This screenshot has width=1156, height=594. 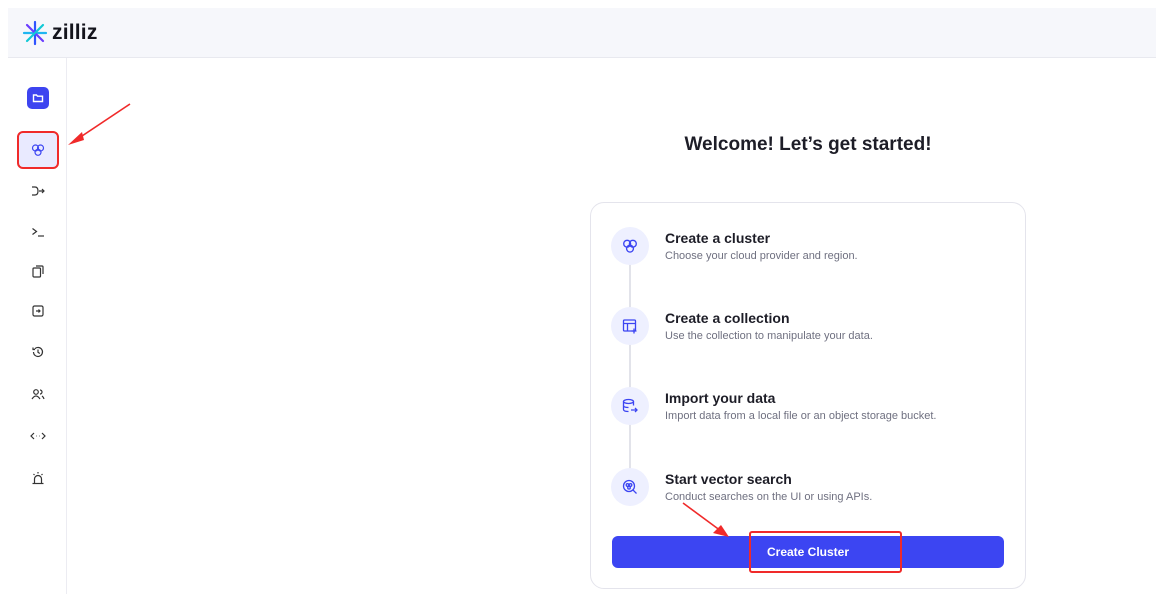 What do you see at coordinates (582, 33) in the screenshot?
I see `top-bar: zilliz` at bounding box center [582, 33].